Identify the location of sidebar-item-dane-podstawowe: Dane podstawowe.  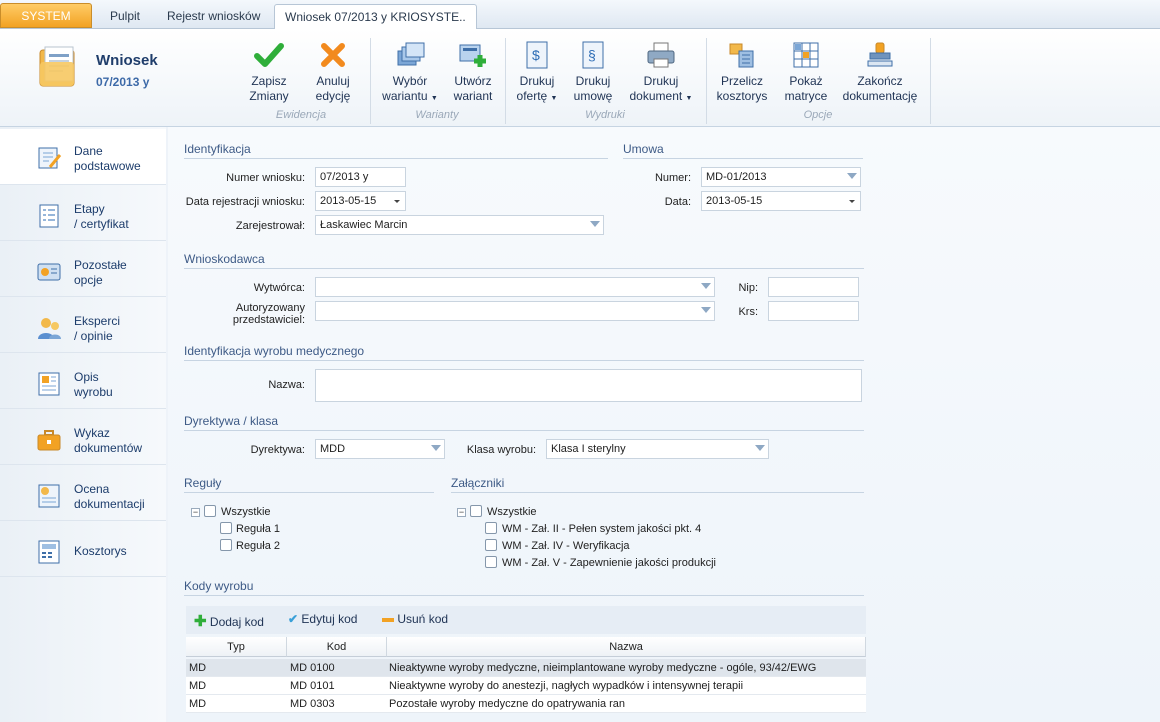
(83, 157).